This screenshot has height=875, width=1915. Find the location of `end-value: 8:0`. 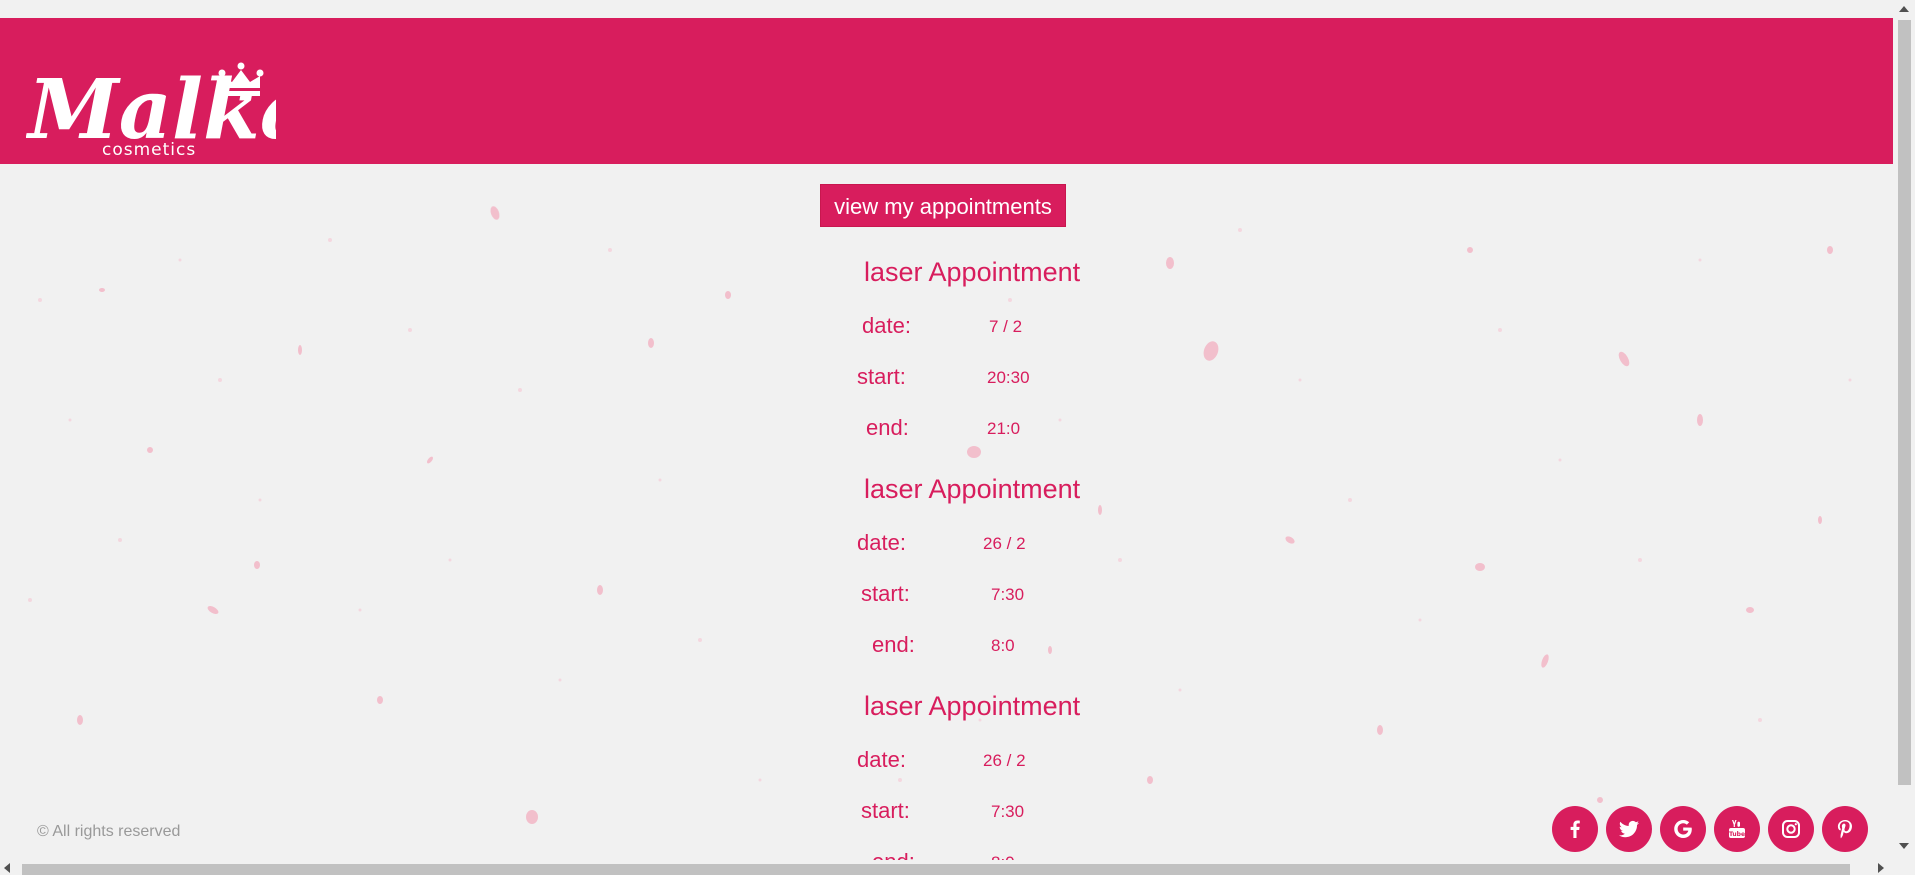

end-value: 8:0 is located at coordinates (1003, 645).